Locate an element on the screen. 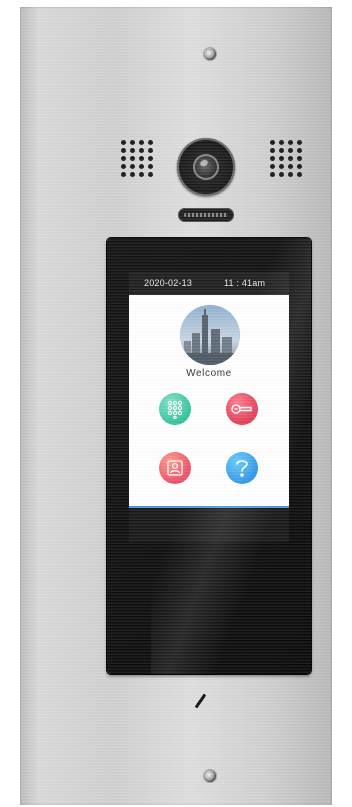 The height and width of the screenshot is (807, 352). light-sensor is located at coordinates (200, 701).